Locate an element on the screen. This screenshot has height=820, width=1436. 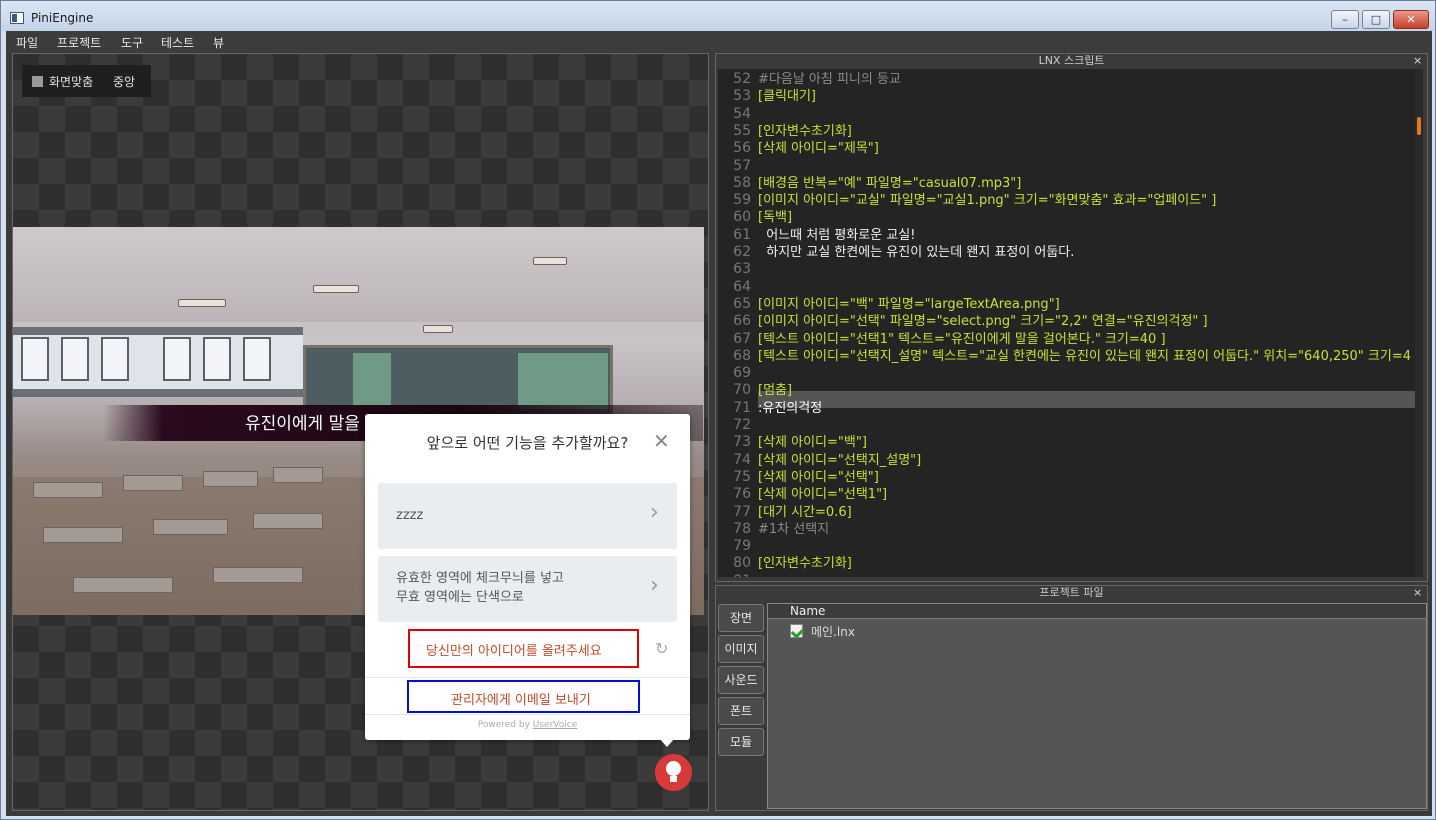
lightbulb-base is located at coordinates (673, 779).